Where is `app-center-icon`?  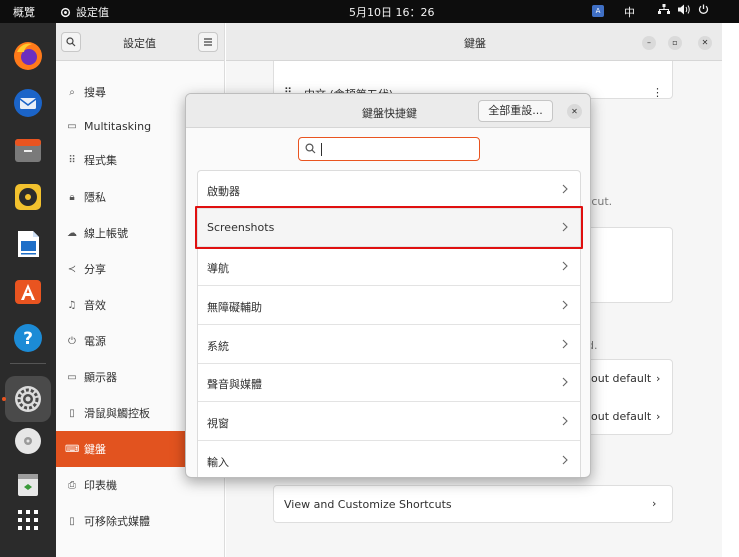 app-center-icon is located at coordinates (28, 291).